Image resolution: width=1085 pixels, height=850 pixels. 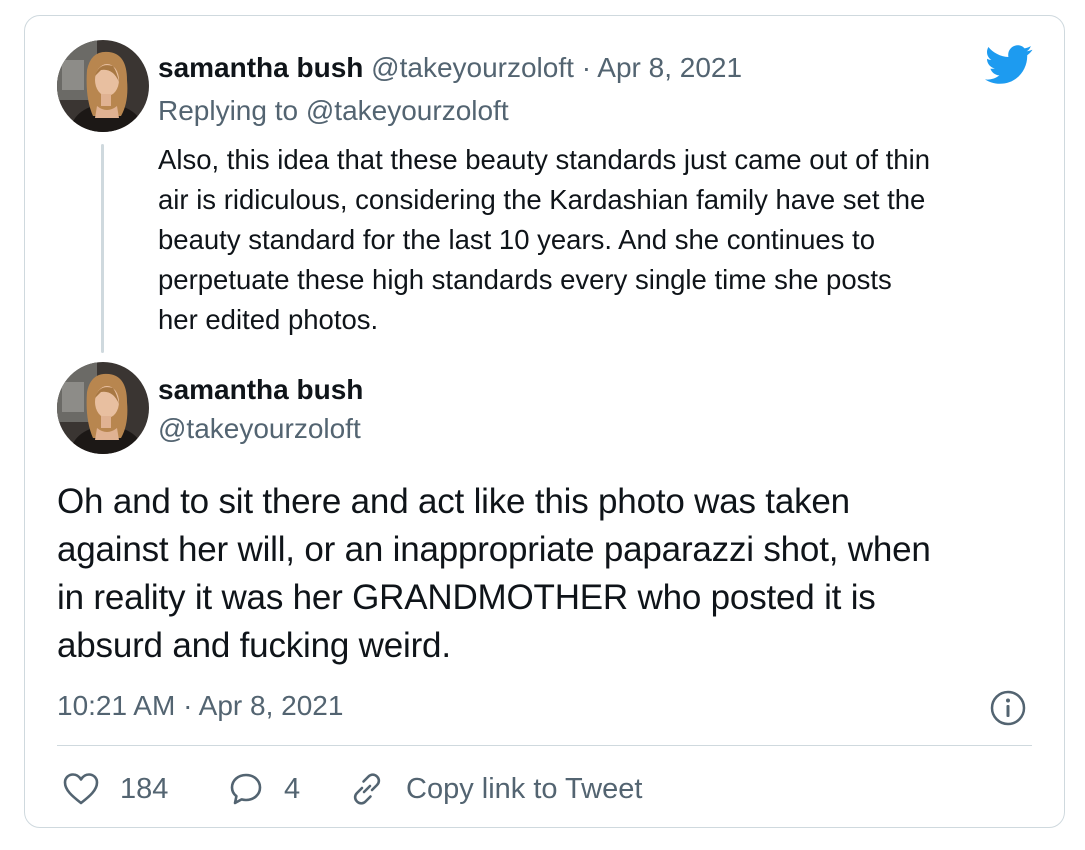 What do you see at coordinates (669, 67) in the screenshot?
I see `tweet-date: Apr 8, 2021` at bounding box center [669, 67].